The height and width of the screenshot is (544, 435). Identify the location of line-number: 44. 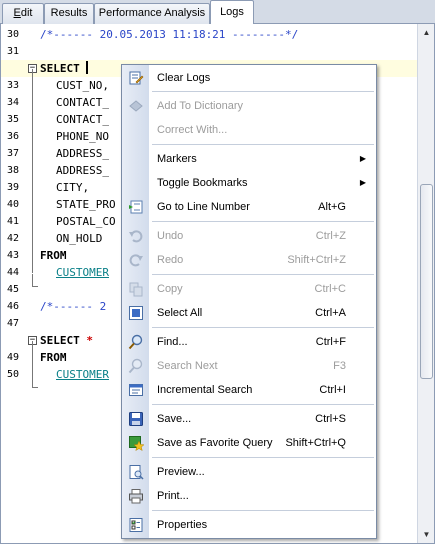
(13, 272).